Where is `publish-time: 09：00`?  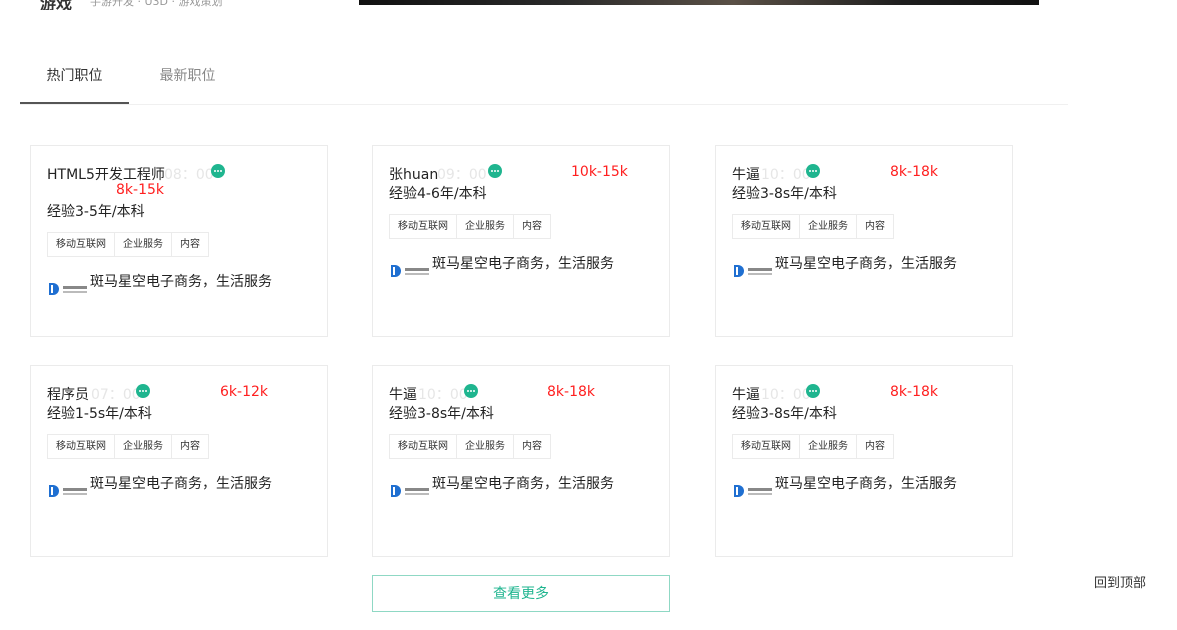 publish-time: 09：00 is located at coordinates (462, 175).